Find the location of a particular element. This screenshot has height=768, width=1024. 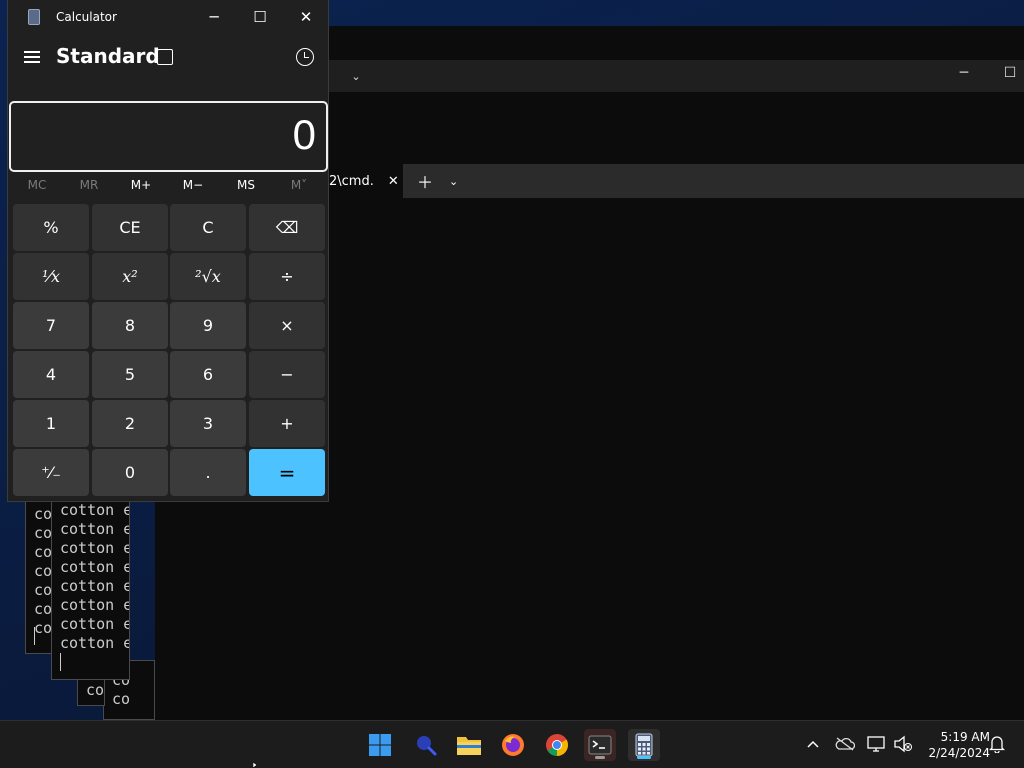

search-icon is located at coordinates (426, 745).